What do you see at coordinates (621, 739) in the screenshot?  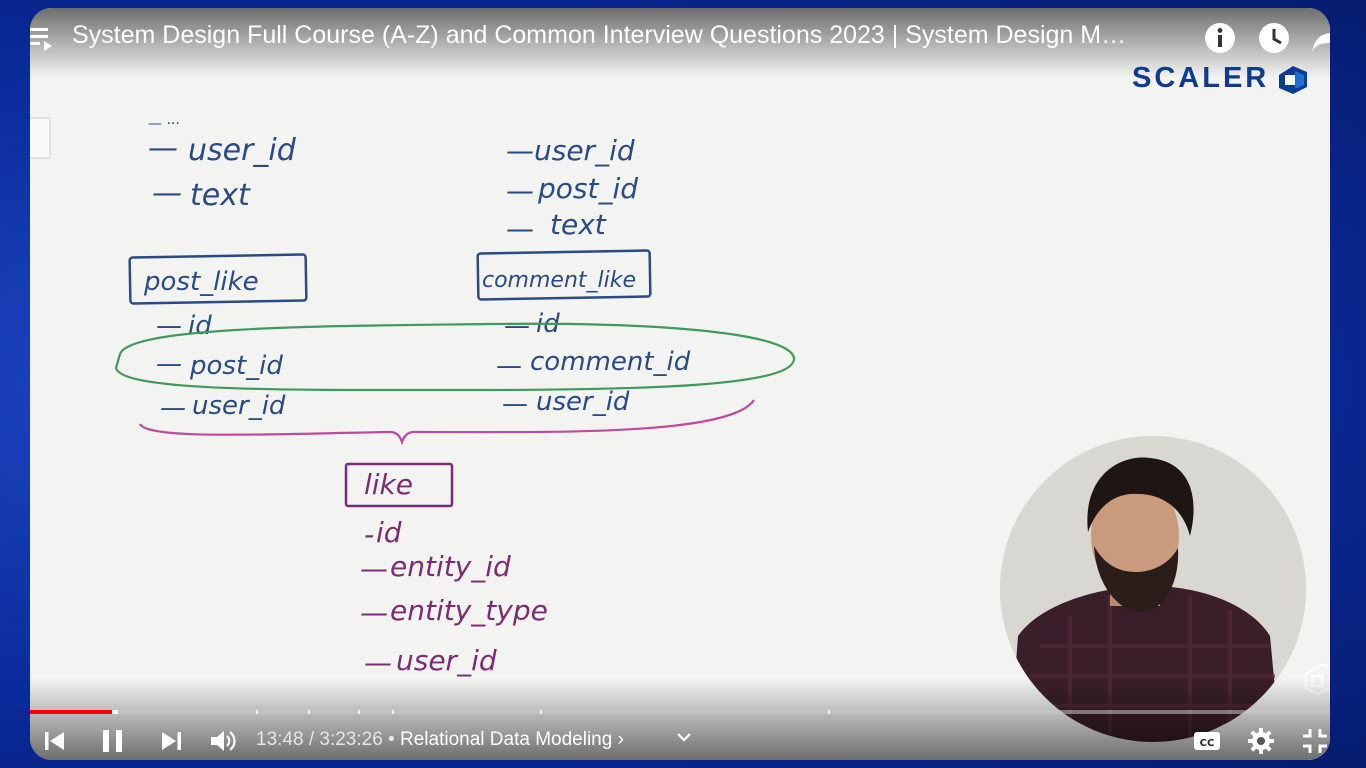 I see `chapter-arrow-icon: ›` at bounding box center [621, 739].